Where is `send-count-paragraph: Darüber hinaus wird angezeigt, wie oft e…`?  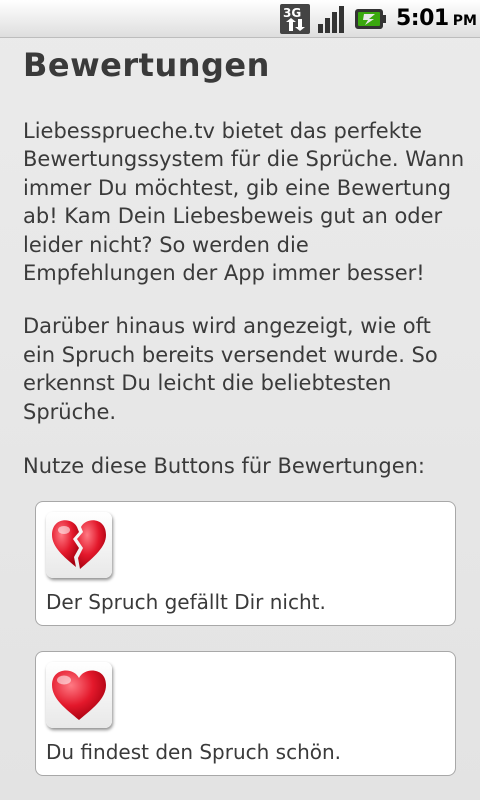 send-count-paragraph: Darüber hinaus wird angezeigt, wie oft e… is located at coordinates (230, 369).